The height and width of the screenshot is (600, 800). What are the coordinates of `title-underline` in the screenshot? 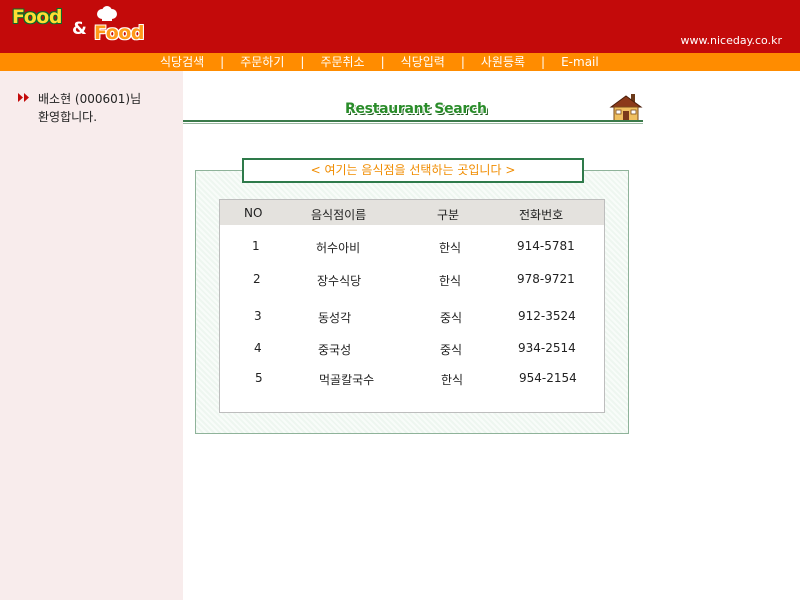 It's located at (413, 121).